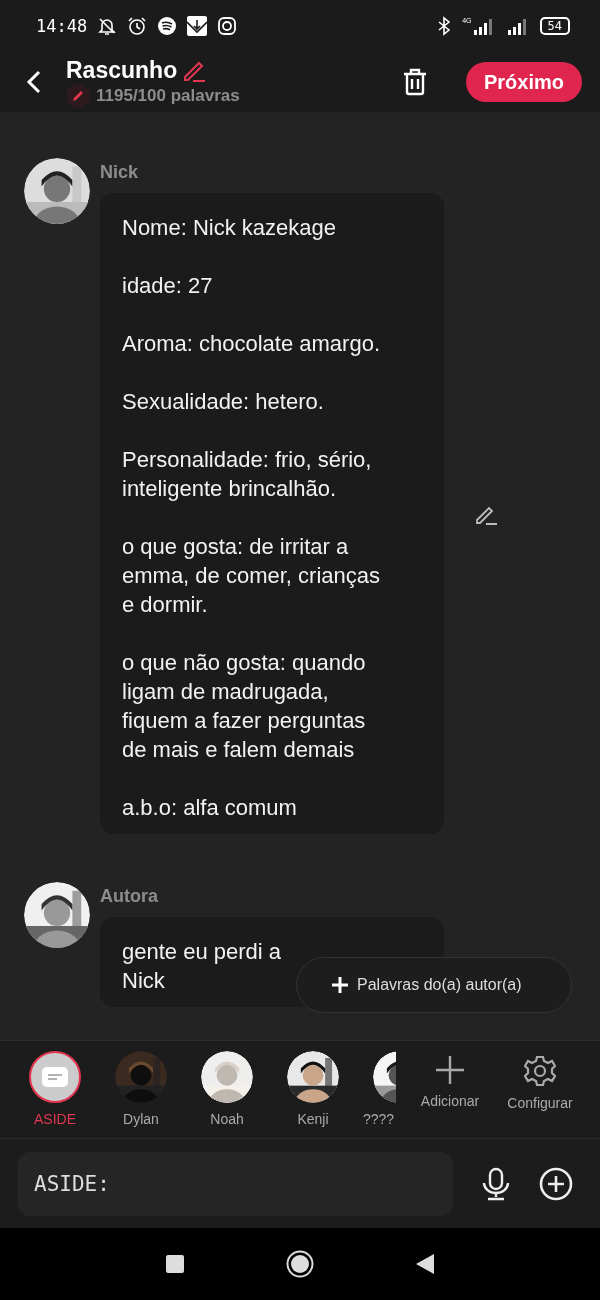 This screenshot has width=600, height=1300. Describe the element at coordinates (122, 70) in the screenshot. I see `draft-title: Rascunho` at that location.